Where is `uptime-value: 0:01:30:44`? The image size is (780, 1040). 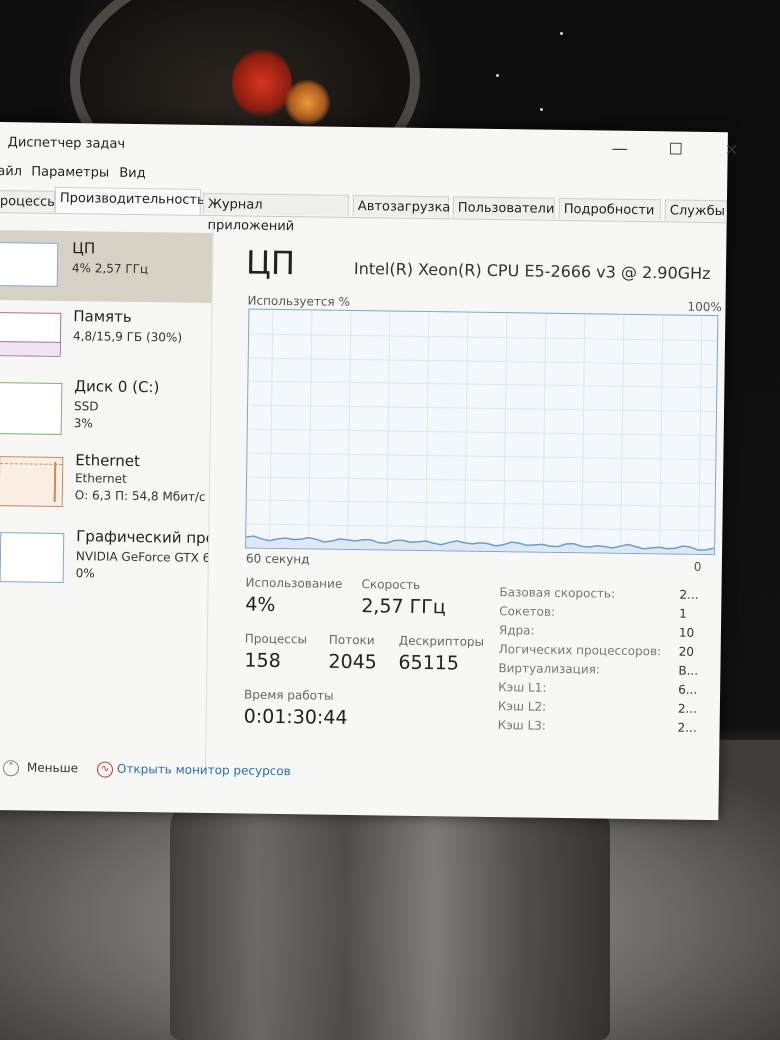 uptime-value: 0:01:30:44 is located at coordinates (295, 717).